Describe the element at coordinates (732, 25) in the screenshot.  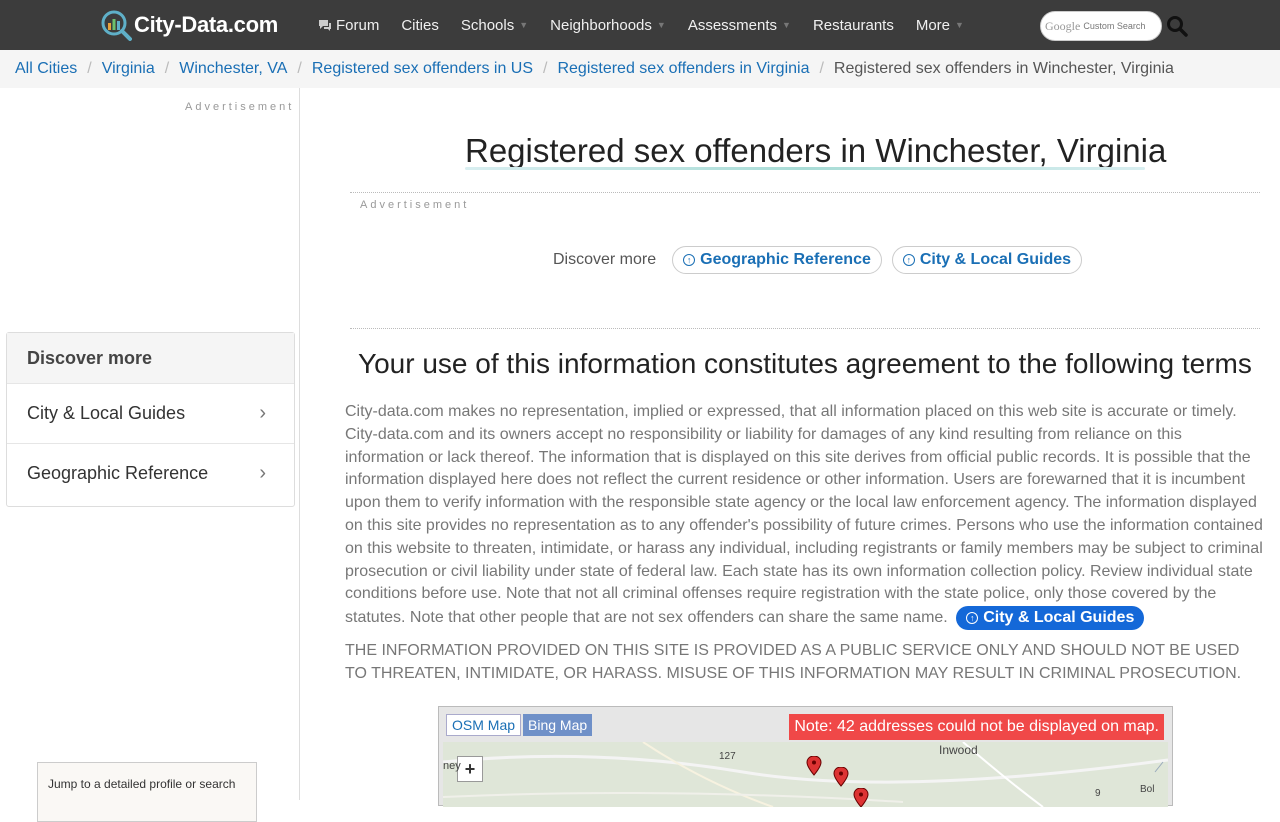
I see `nav-assessments-label: Assessments` at that location.